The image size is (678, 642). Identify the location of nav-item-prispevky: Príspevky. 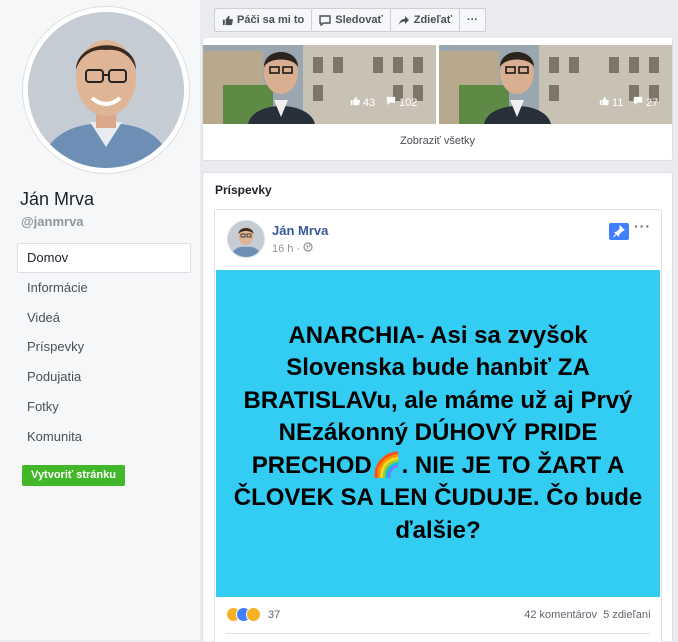
(104, 347).